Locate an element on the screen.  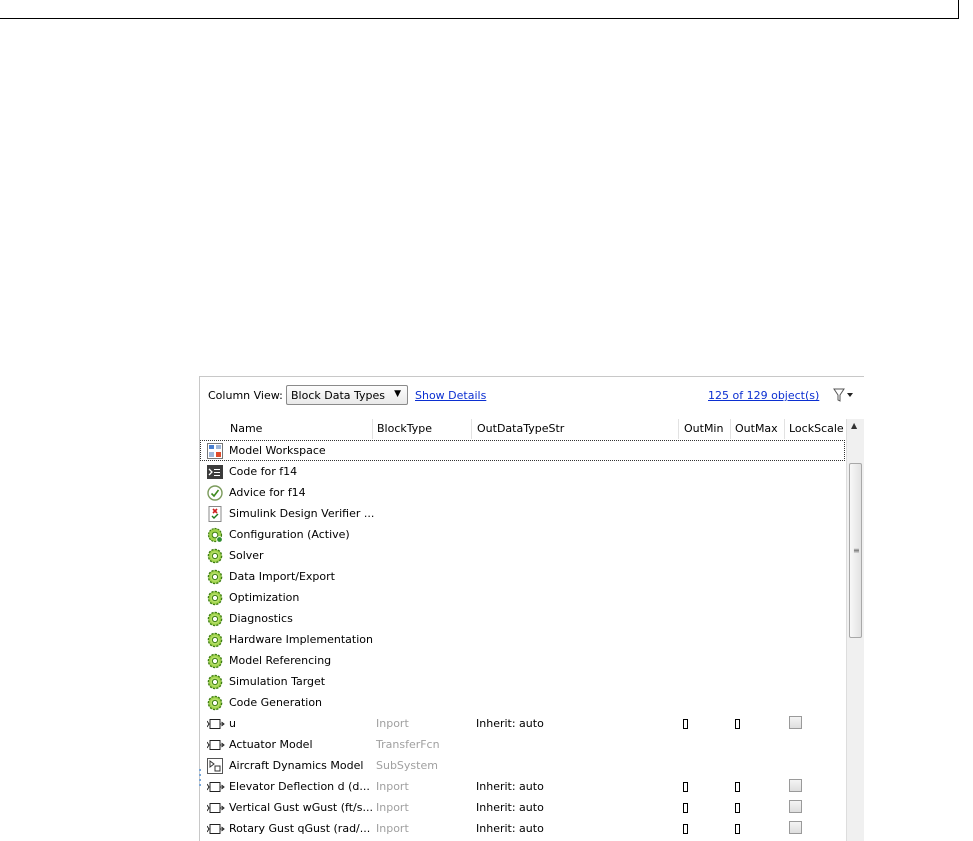
table-row: Model Referencing is located at coordinates (522, 660).